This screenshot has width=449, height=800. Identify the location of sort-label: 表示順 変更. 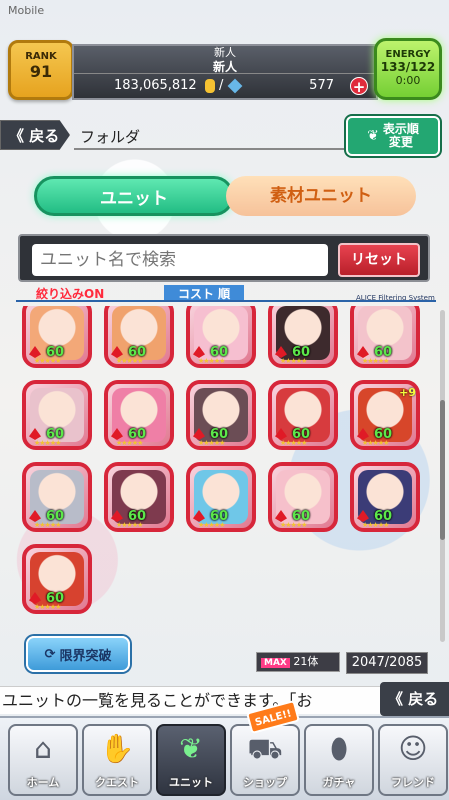
(401, 136).